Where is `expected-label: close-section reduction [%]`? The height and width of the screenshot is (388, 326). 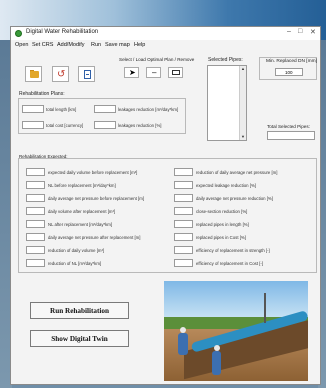
expected-label: close-section reduction [%] is located at coordinates (222, 211).